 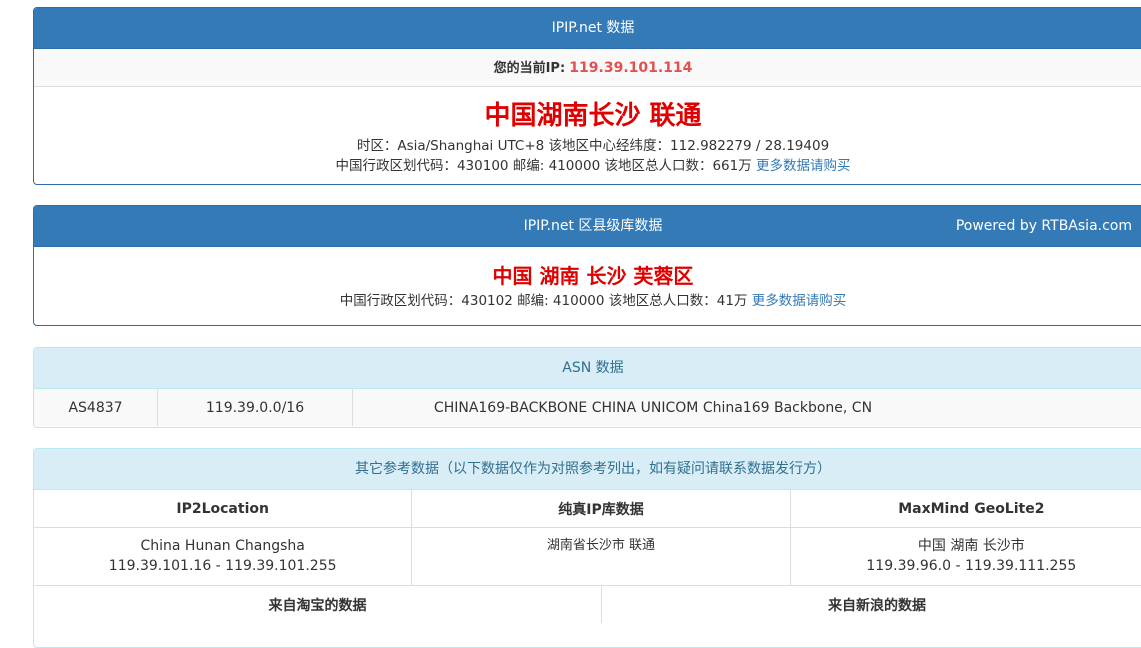 I want to click on other-header-row: IP2Location 纯真IP库数据 MaxMind GeoLite2, so click(x=587, y=509).